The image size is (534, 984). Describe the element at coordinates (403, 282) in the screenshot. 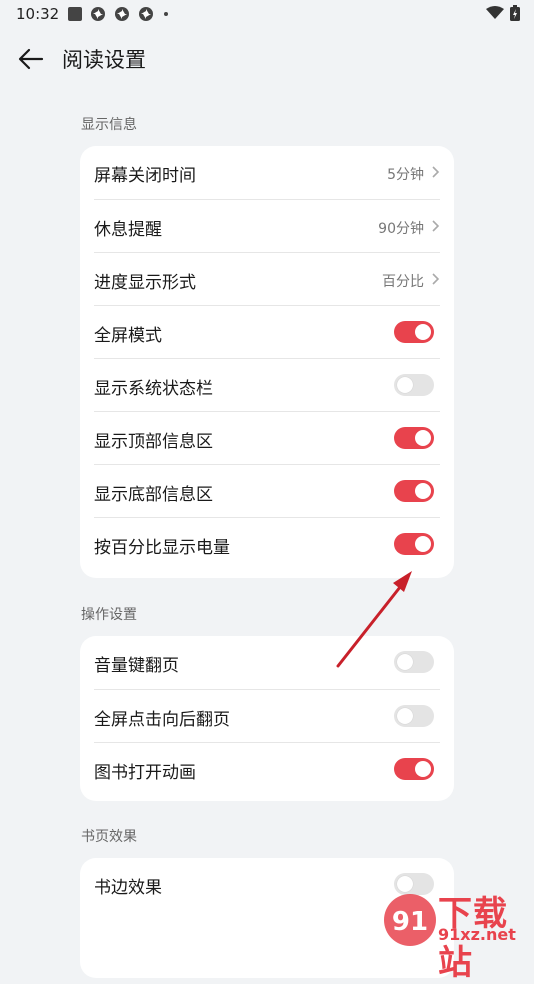

I see `setting-value: 百分比` at that location.